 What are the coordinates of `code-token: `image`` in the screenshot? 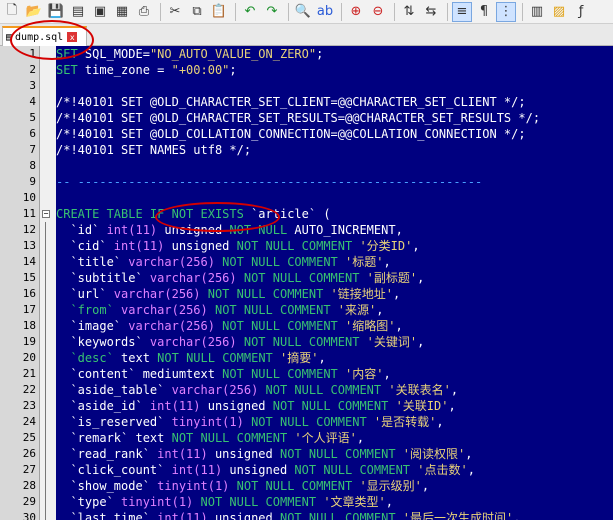 It's located at (92, 326).